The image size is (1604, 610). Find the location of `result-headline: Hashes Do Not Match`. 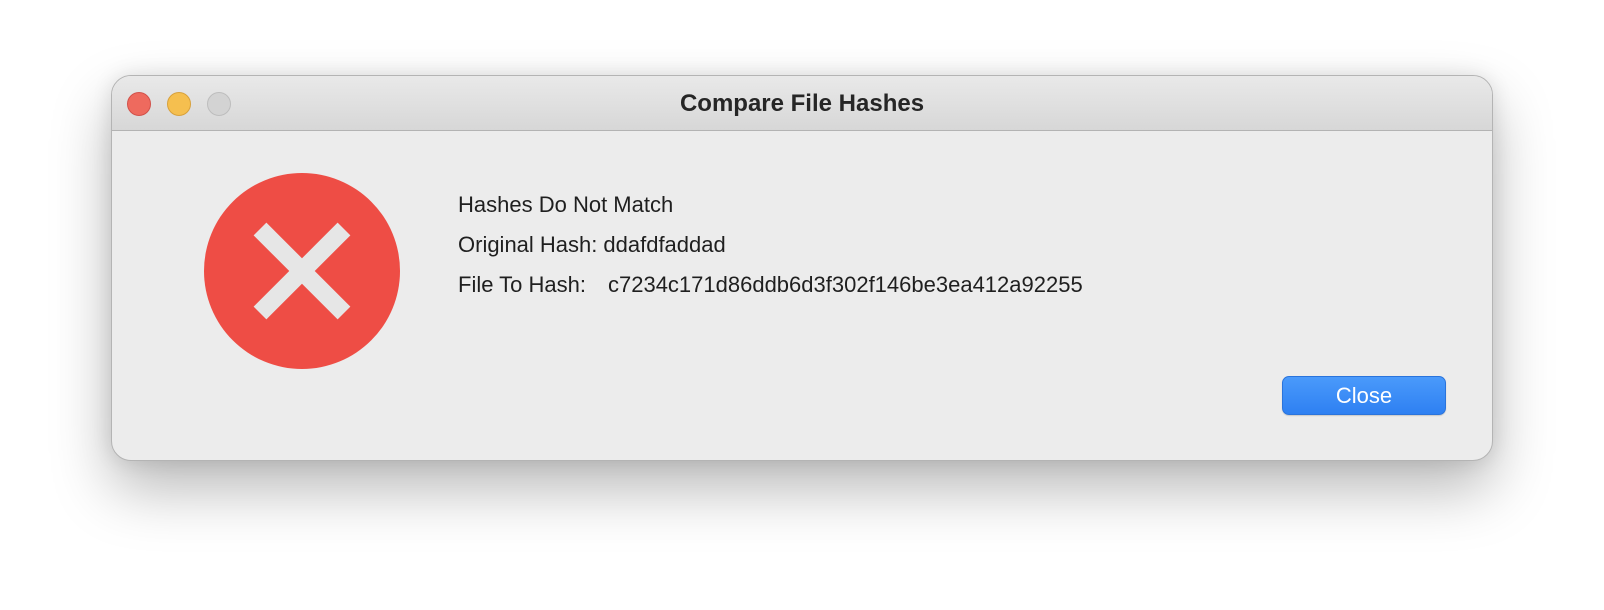

result-headline: Hashes Do Not Match is located at coordinates (566, 204).